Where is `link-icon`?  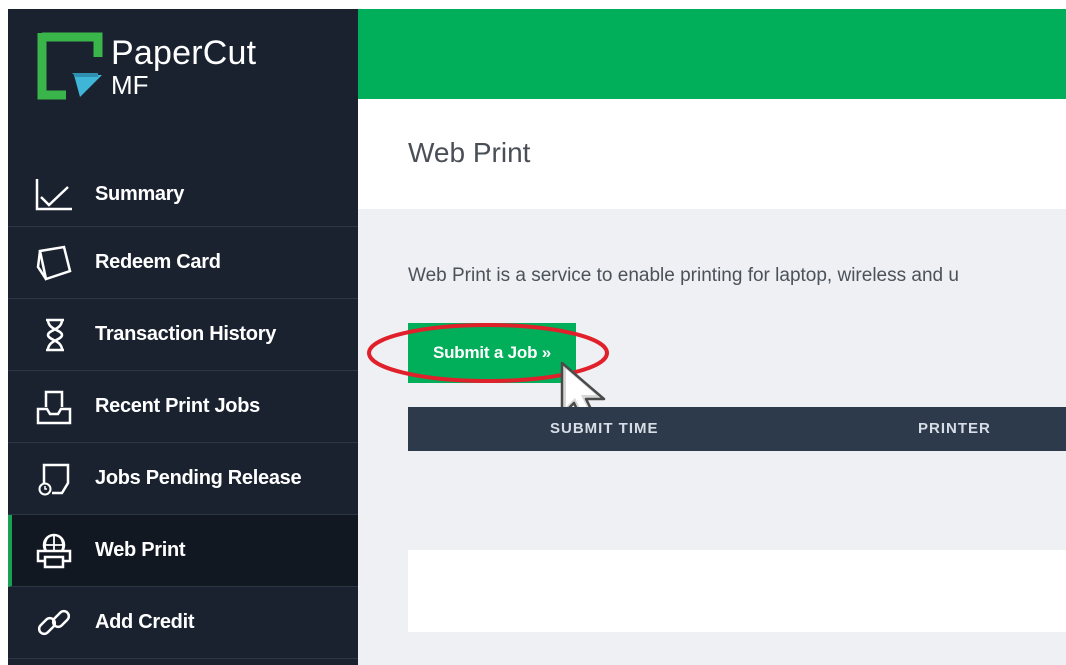 link-icon is located at coordinates (54, 622).